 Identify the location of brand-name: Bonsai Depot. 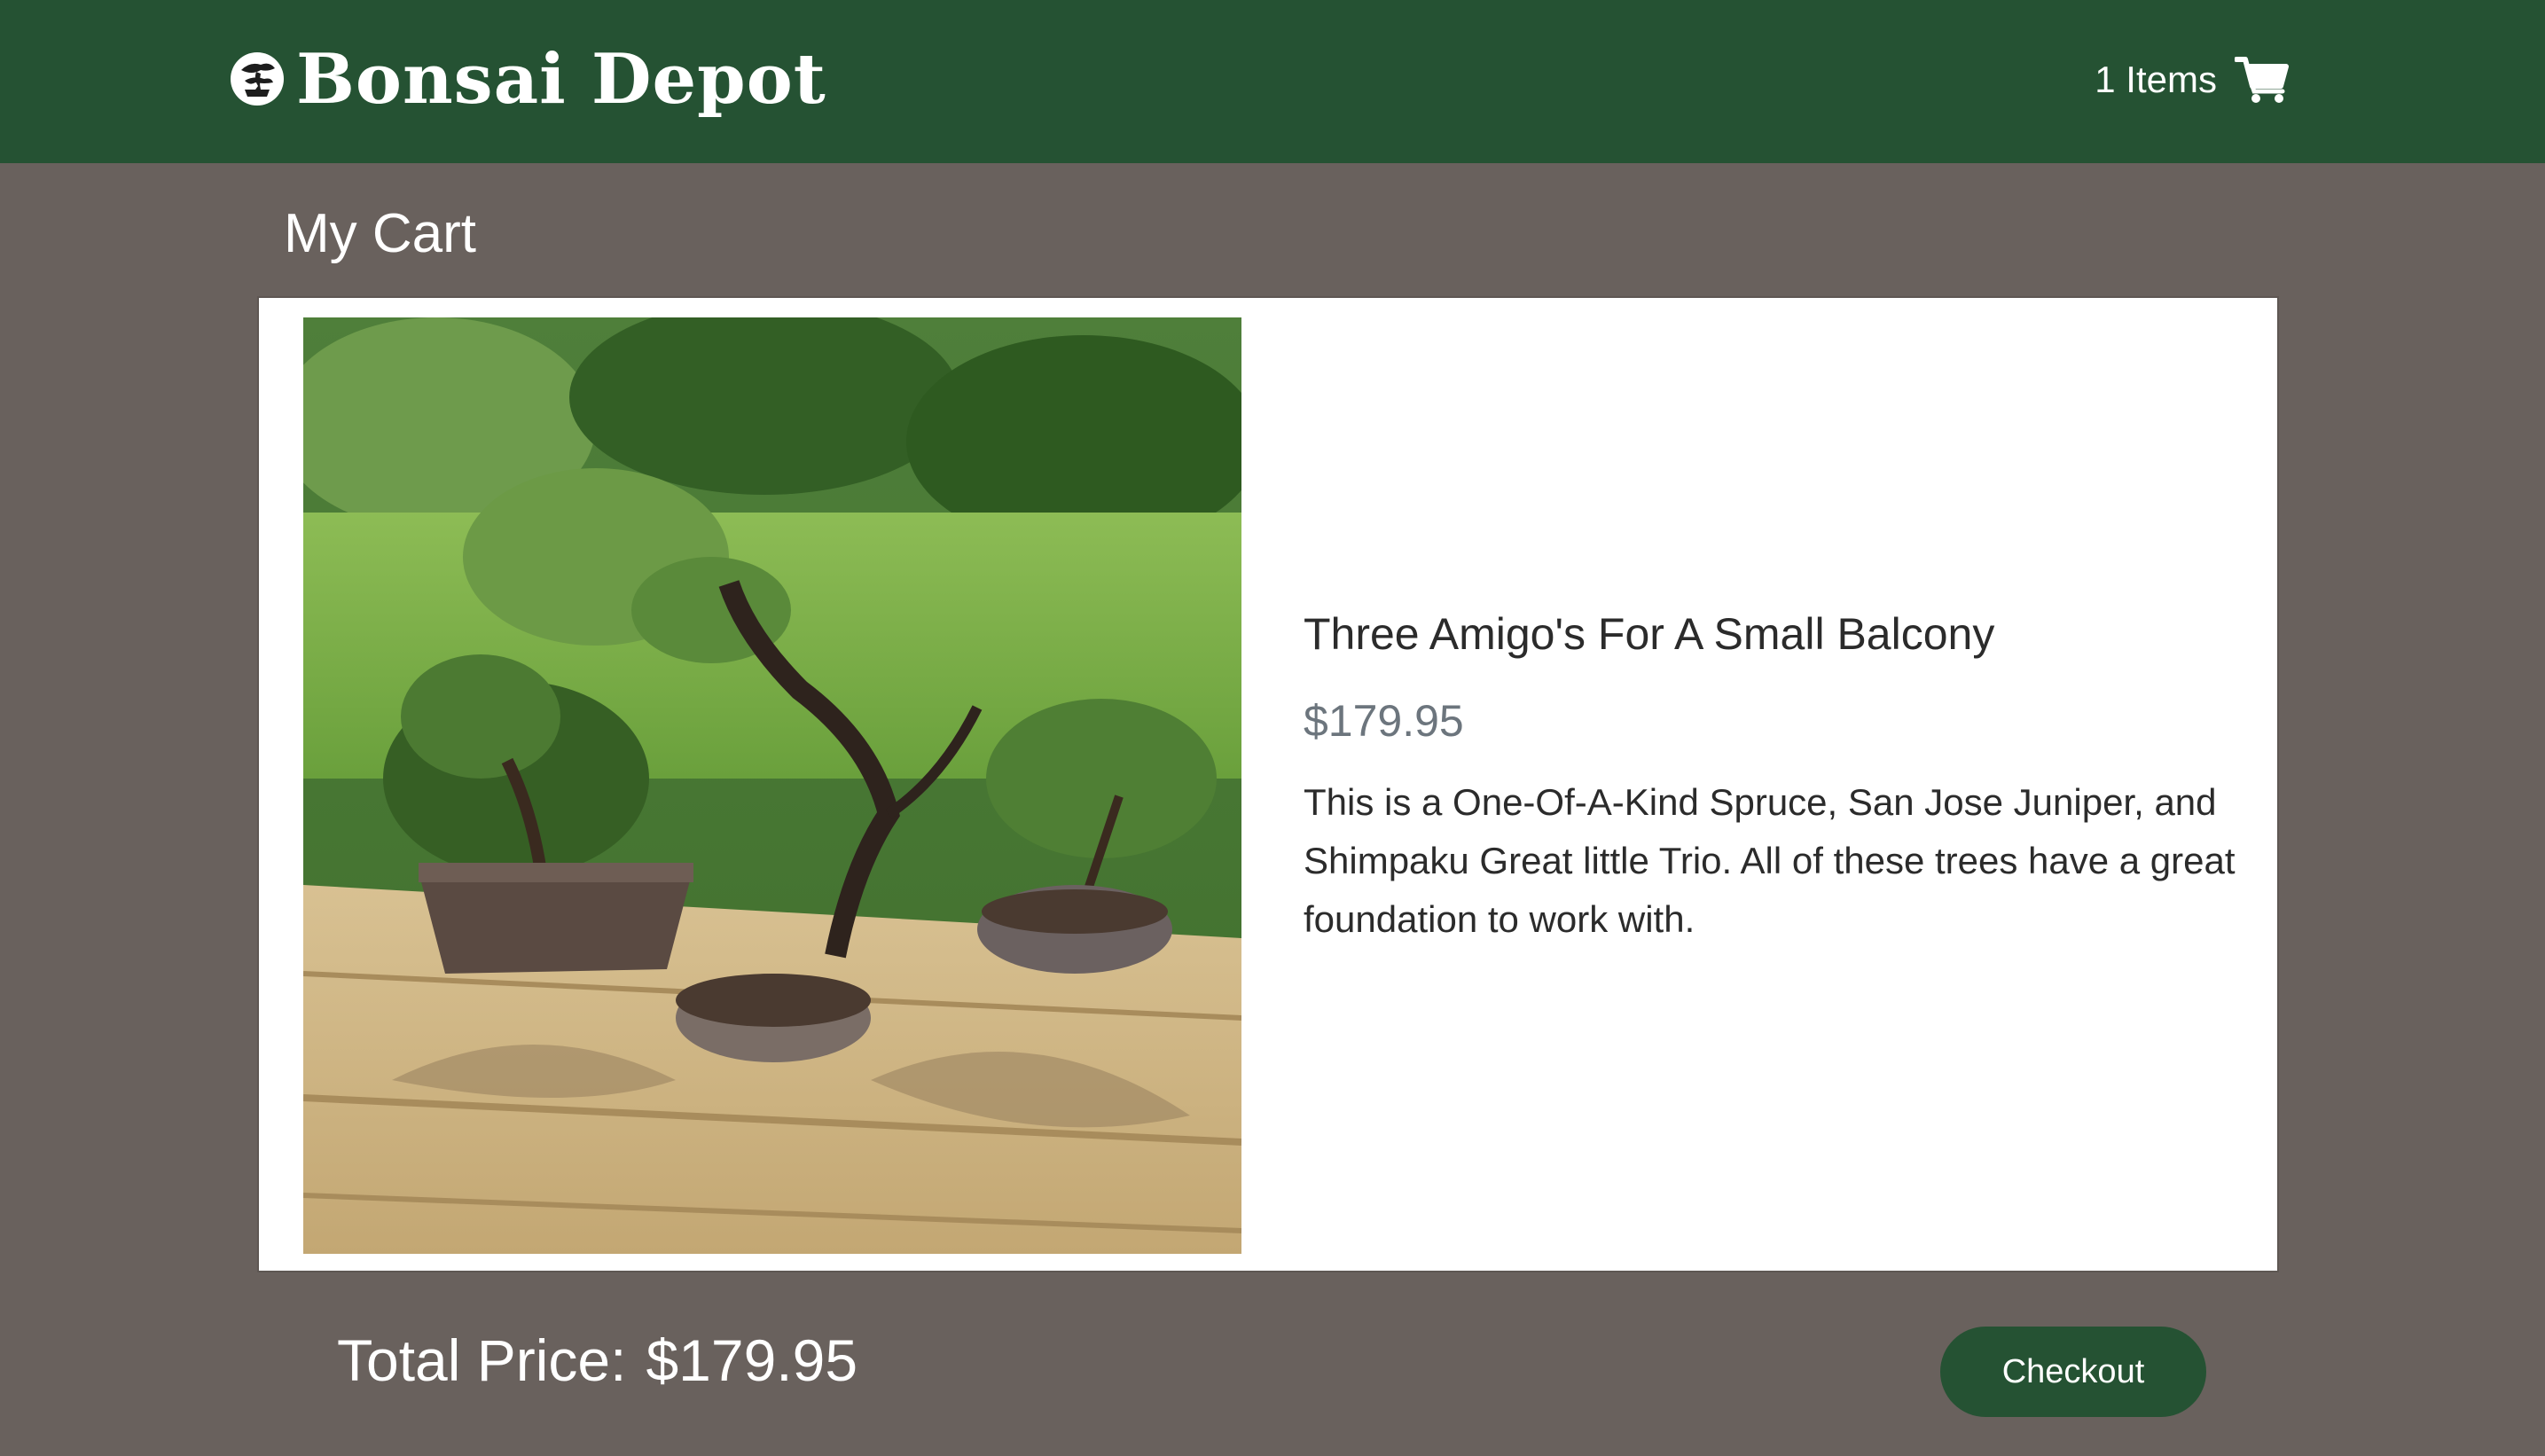
(561, 79).